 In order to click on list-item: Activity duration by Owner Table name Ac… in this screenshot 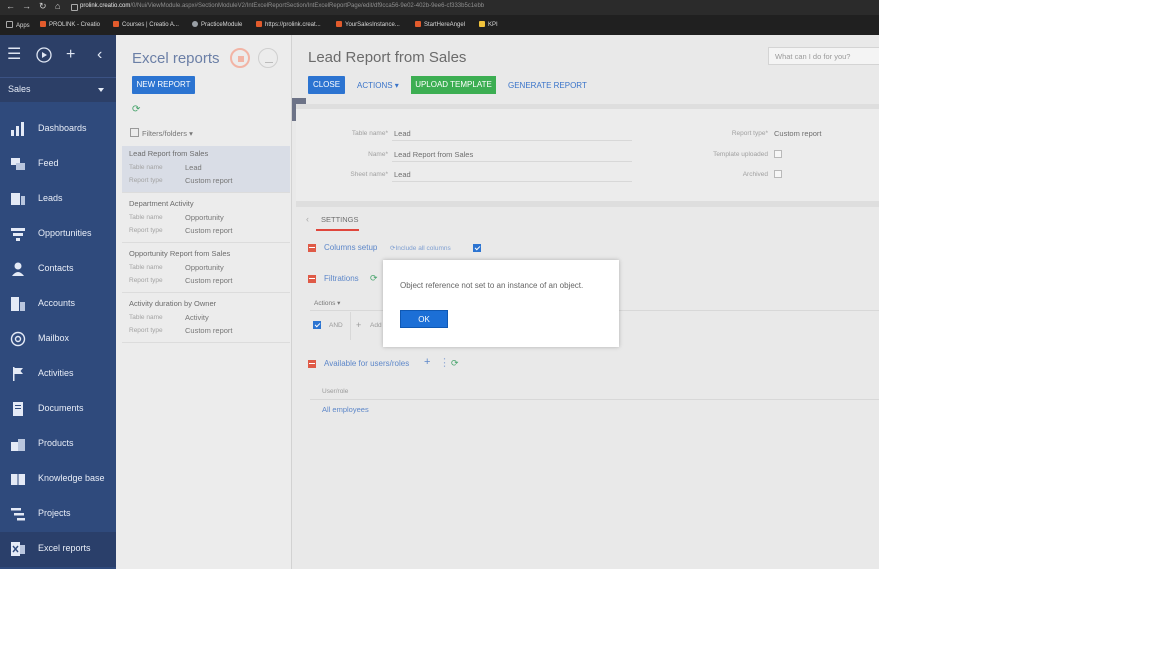, I will do `click(206, 319)`.